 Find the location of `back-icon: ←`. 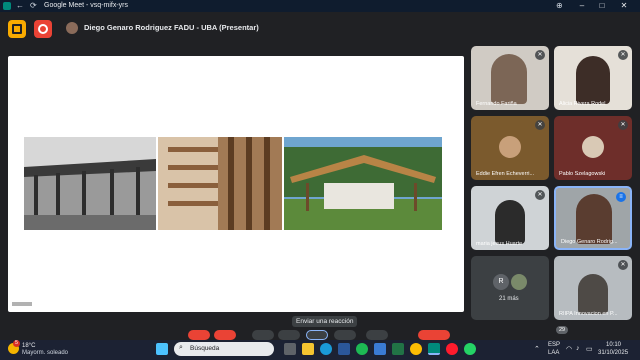

back-icon: ← is located at coordinates (20, 6).